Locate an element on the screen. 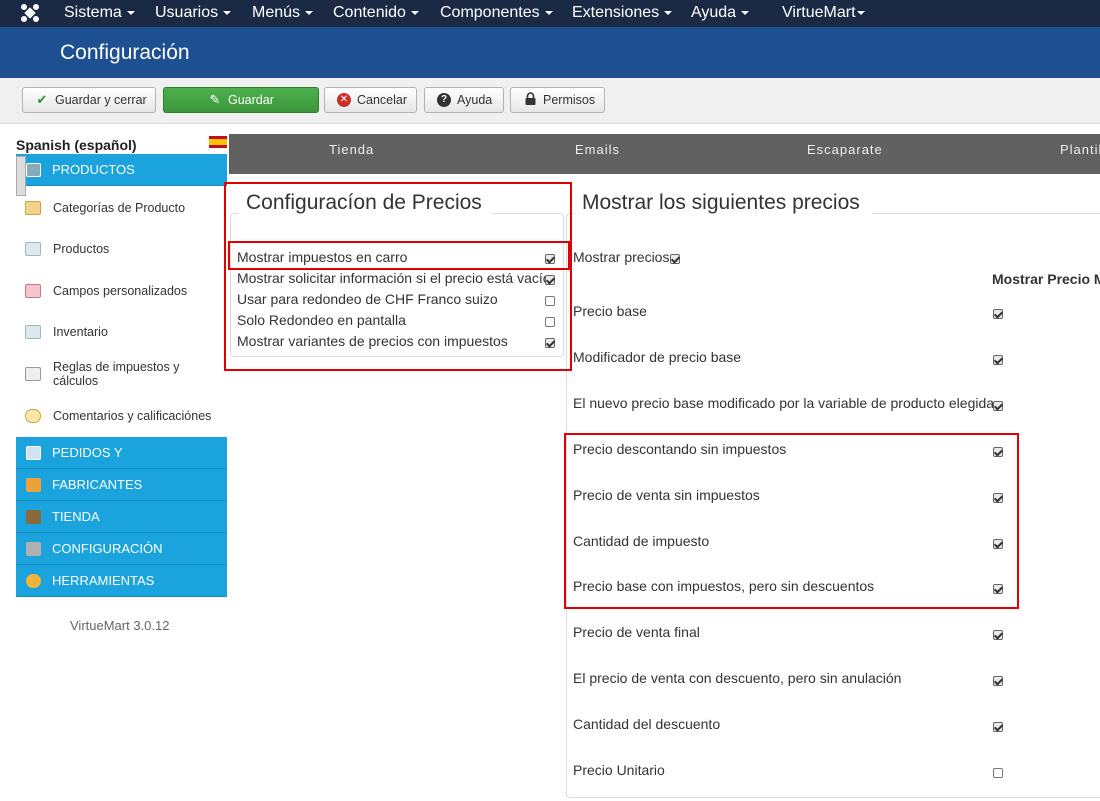  tab-plantillas: Plantil is located at coordinates (1080, 149).